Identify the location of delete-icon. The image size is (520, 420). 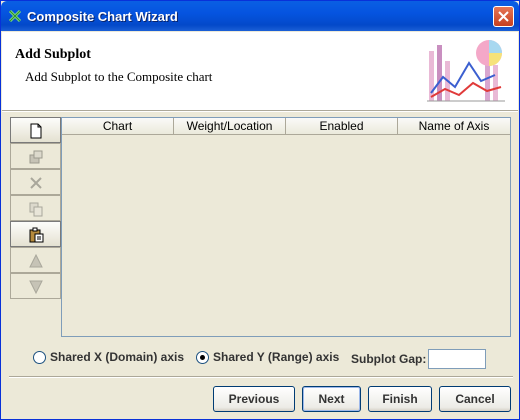
(36, 183).